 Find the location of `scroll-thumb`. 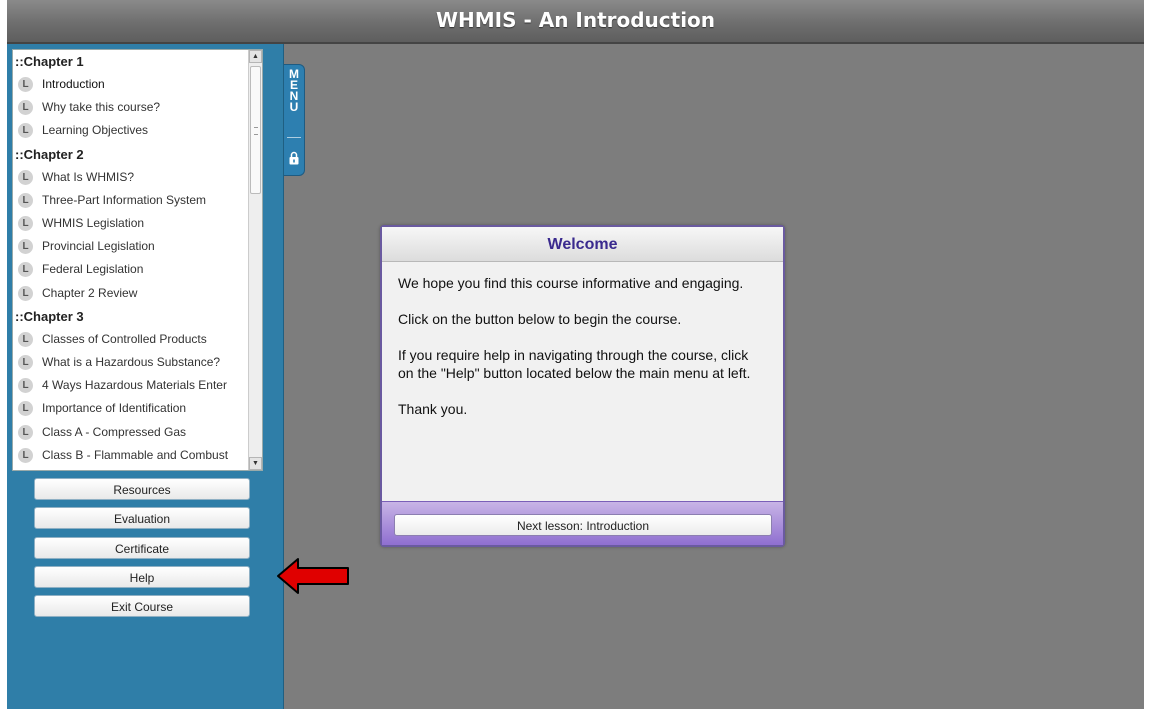

scroll-thumb is located at coordinates (255, 130).